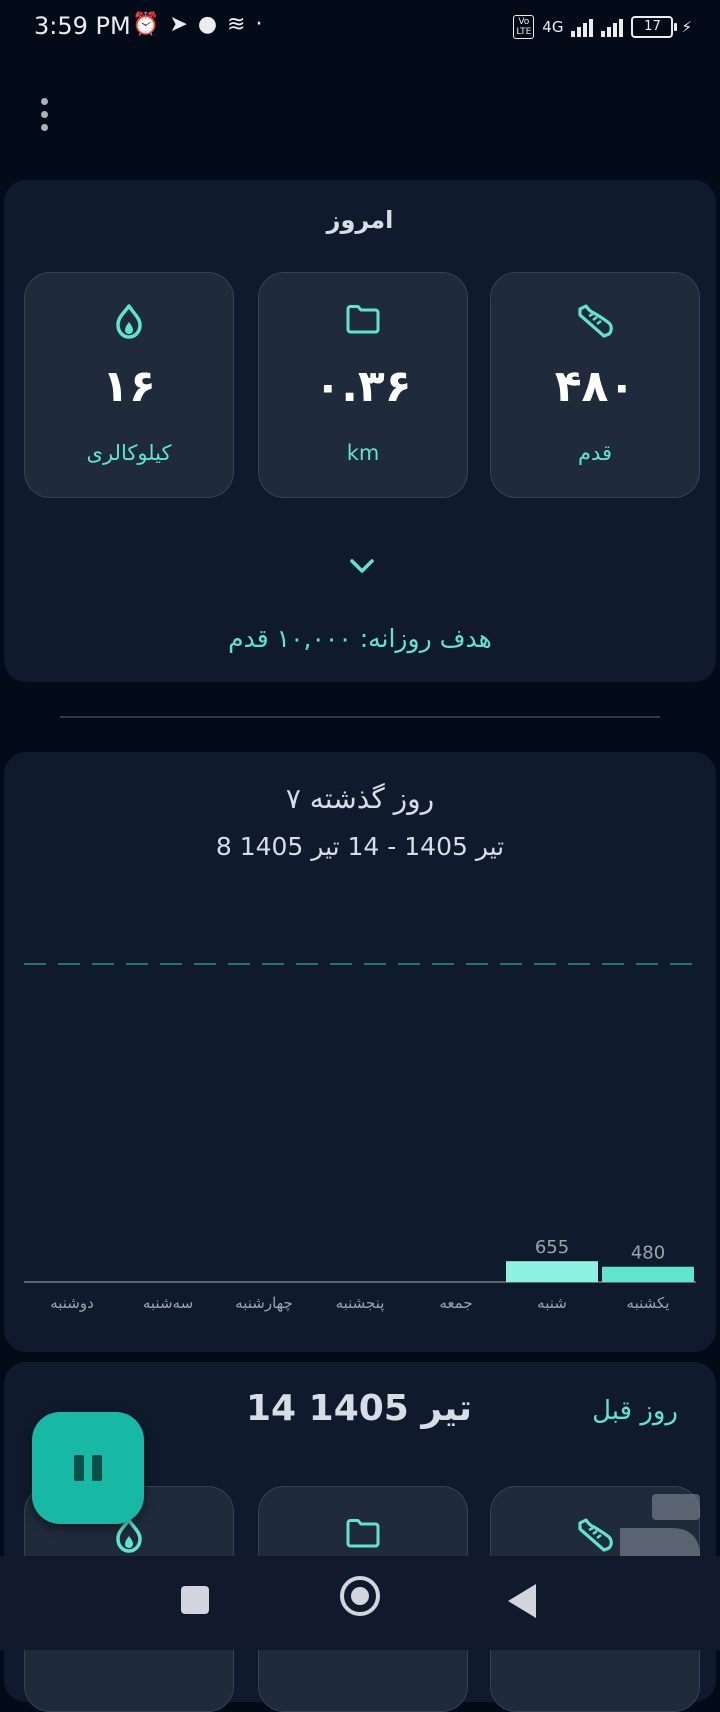 Image resolution: width=720 pixels, height=1712 pixels. What do you see at coordinates (654, 27) in the screenshot?
I see `battery-icon: 17` at bounding box center [654, 27].